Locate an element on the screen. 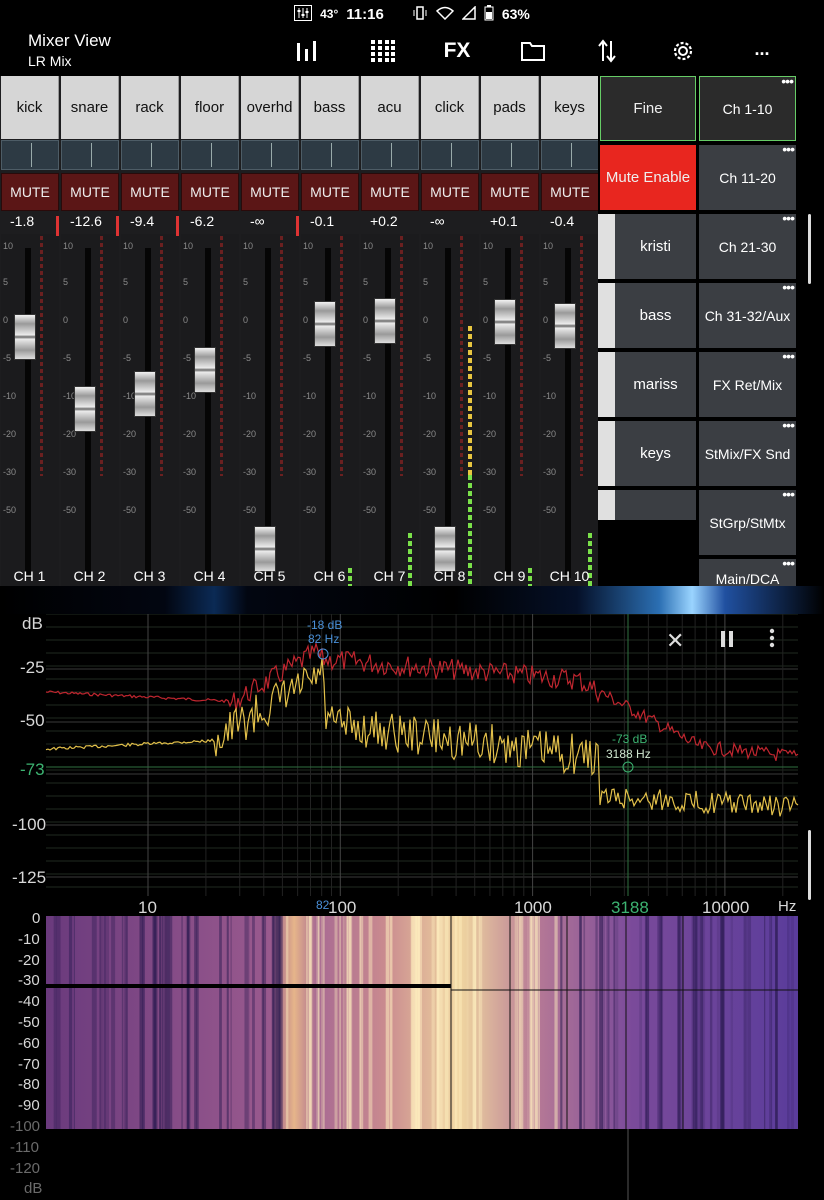  channel-strip: bass MUTE -0.1 10 5 0 -5 -10 -20 -30 -50 CH 6 is located at coordinates (329, 366).